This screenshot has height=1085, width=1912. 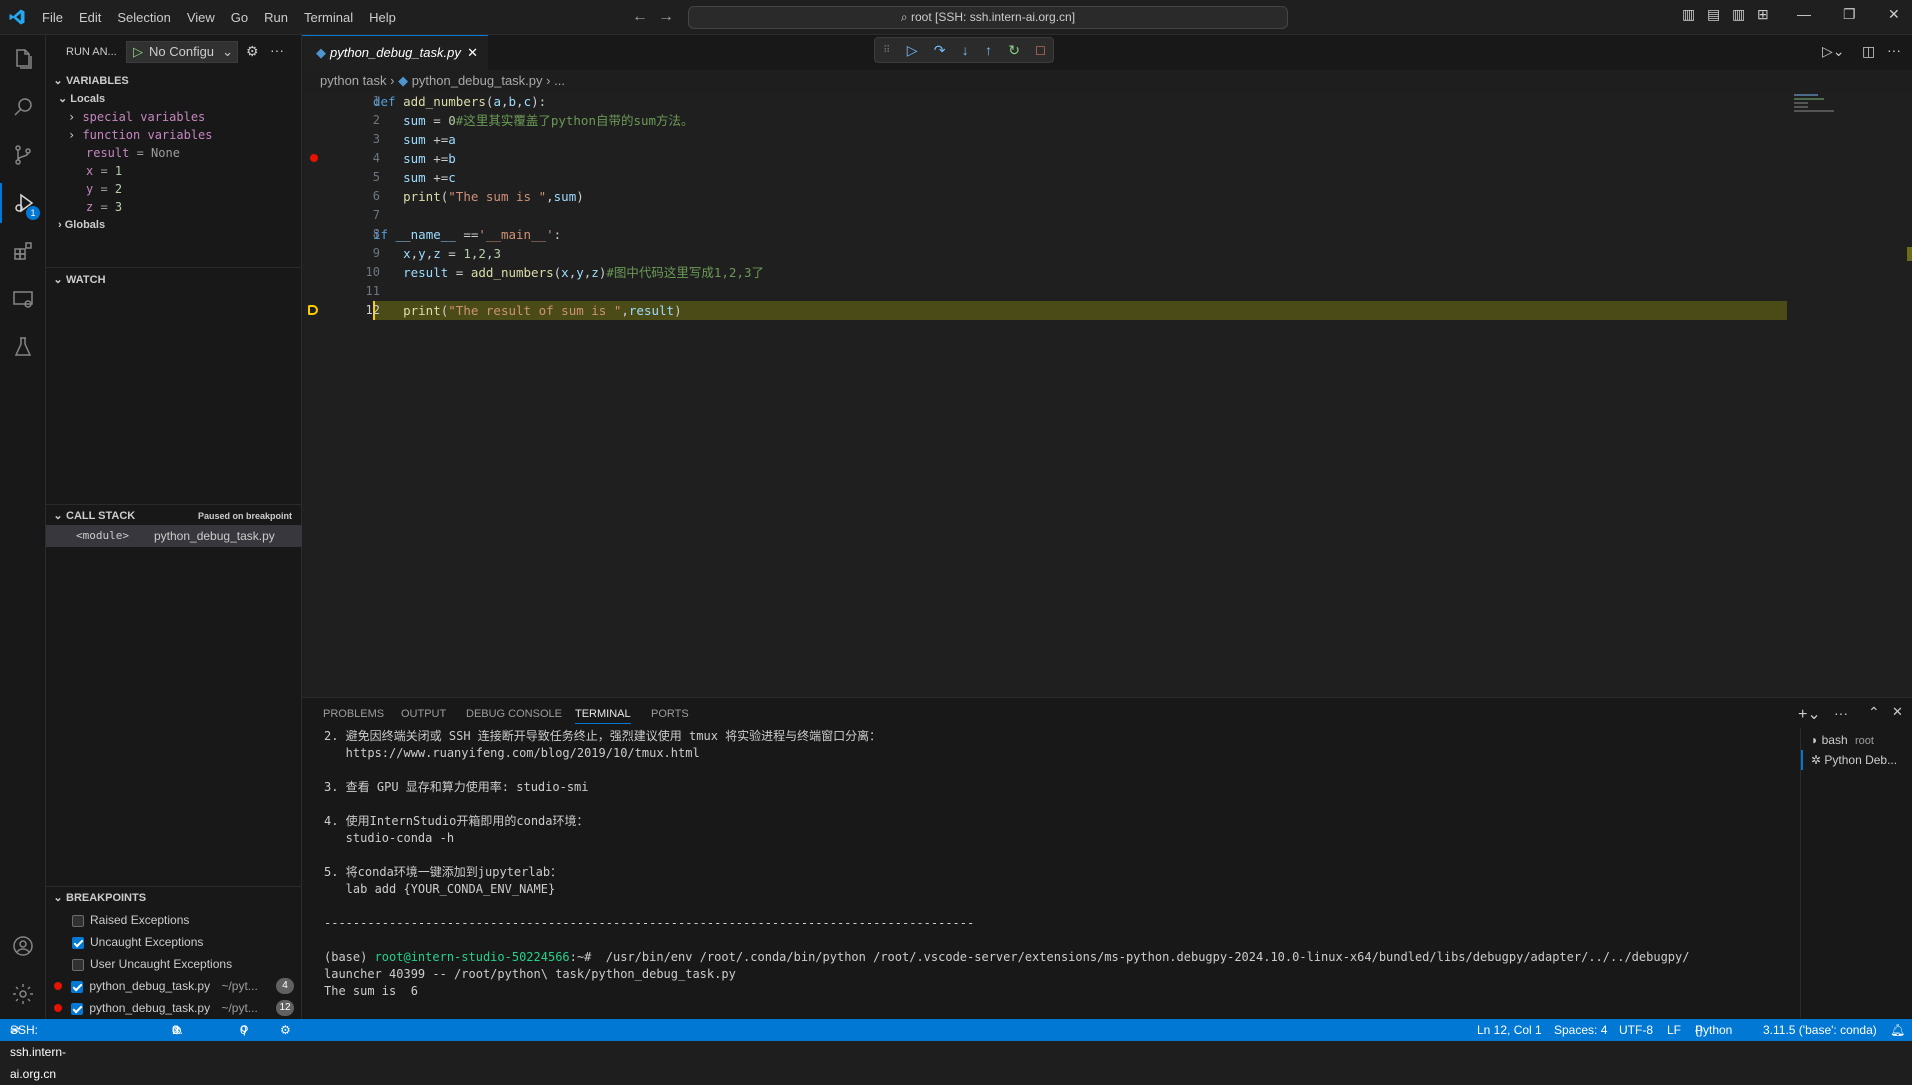 I want to click on variable-value: 3, so click(x=118, y=207).